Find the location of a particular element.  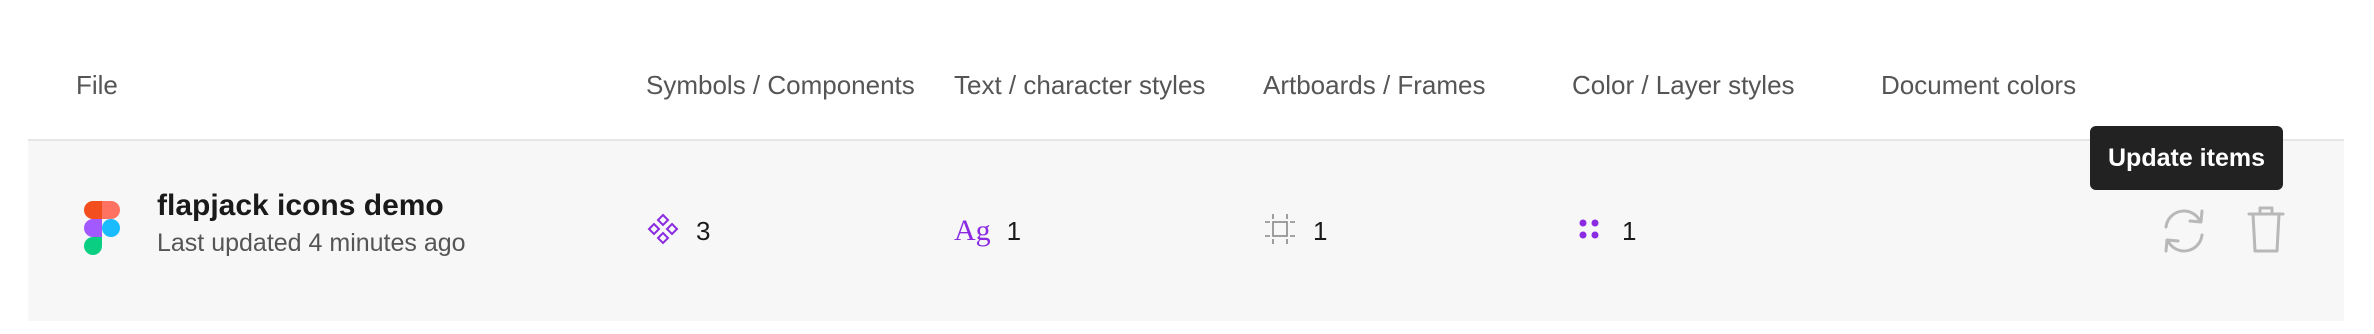

frame-icon is located at coordinates (1280, 231).